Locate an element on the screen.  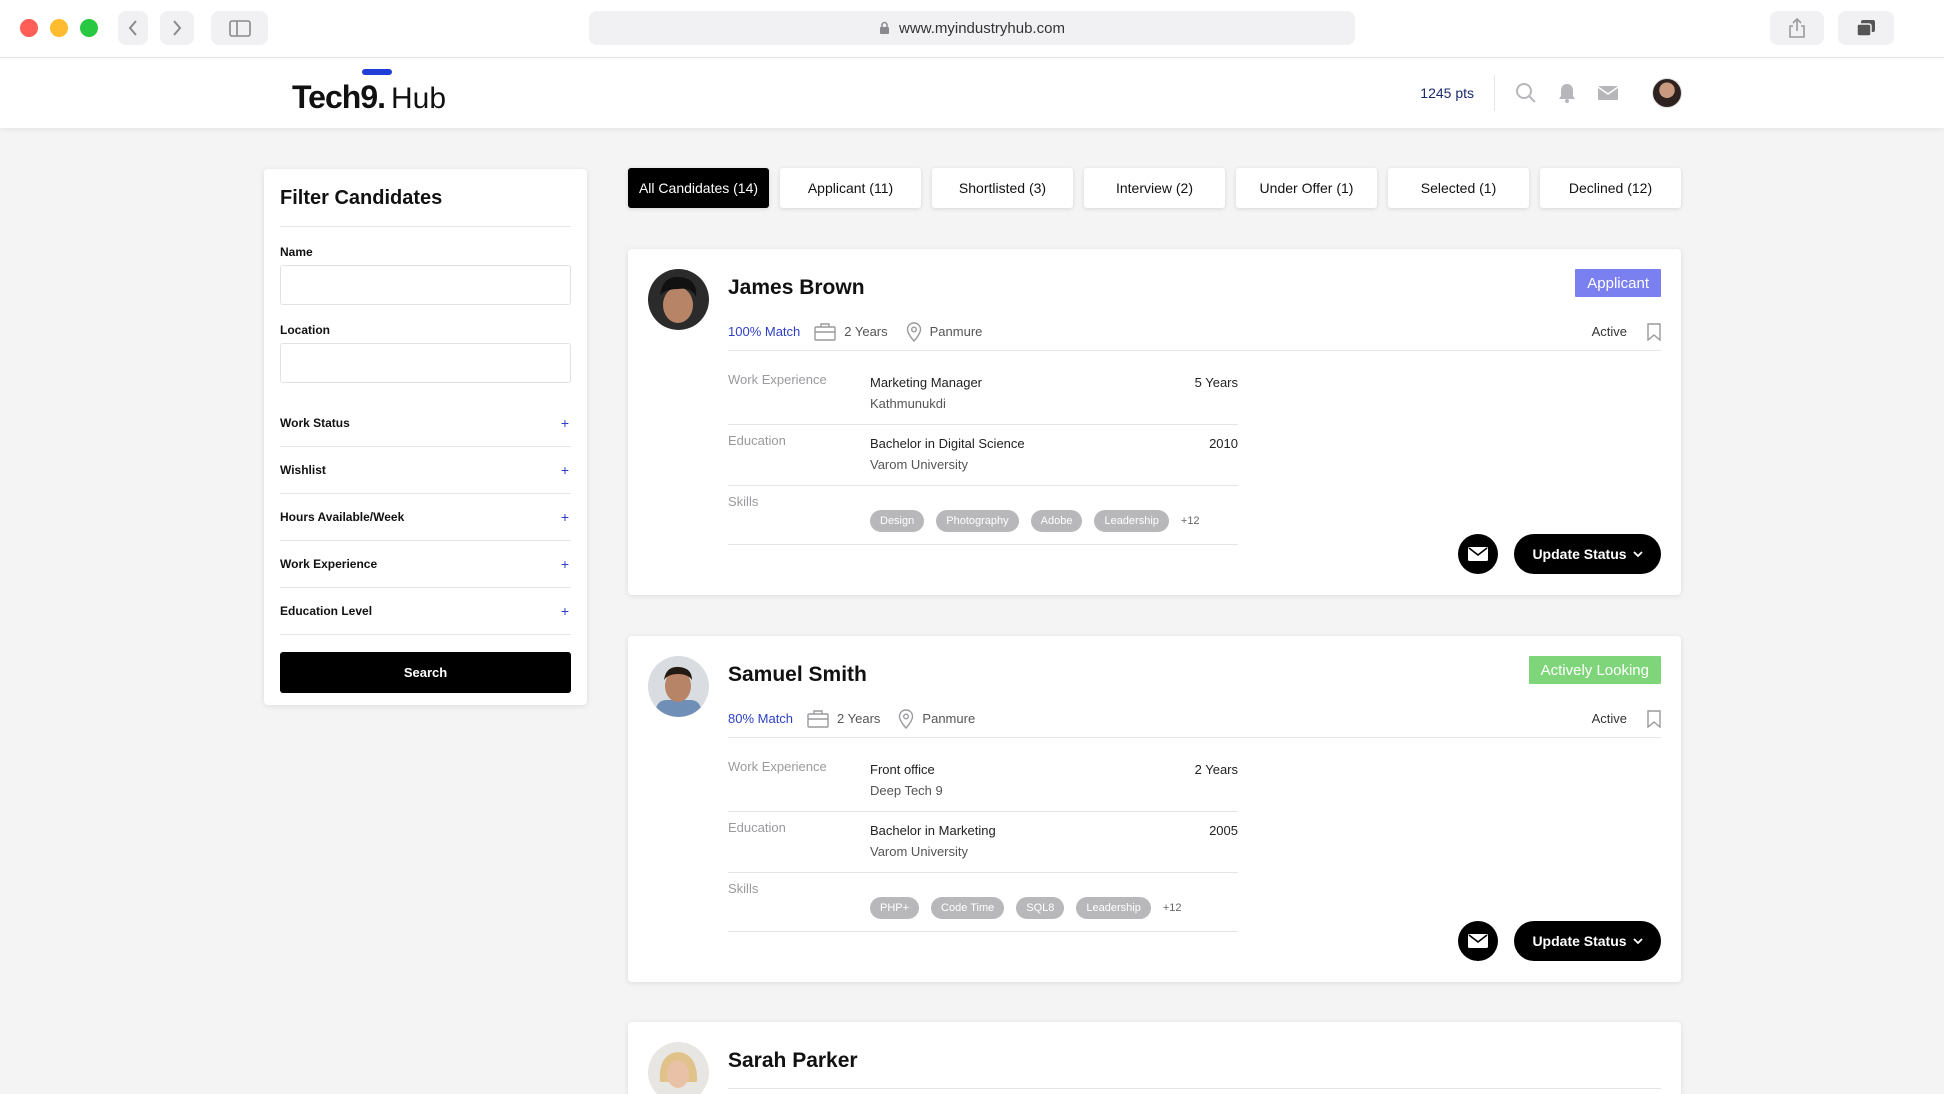
name-input is located at coordinates (425, 285).